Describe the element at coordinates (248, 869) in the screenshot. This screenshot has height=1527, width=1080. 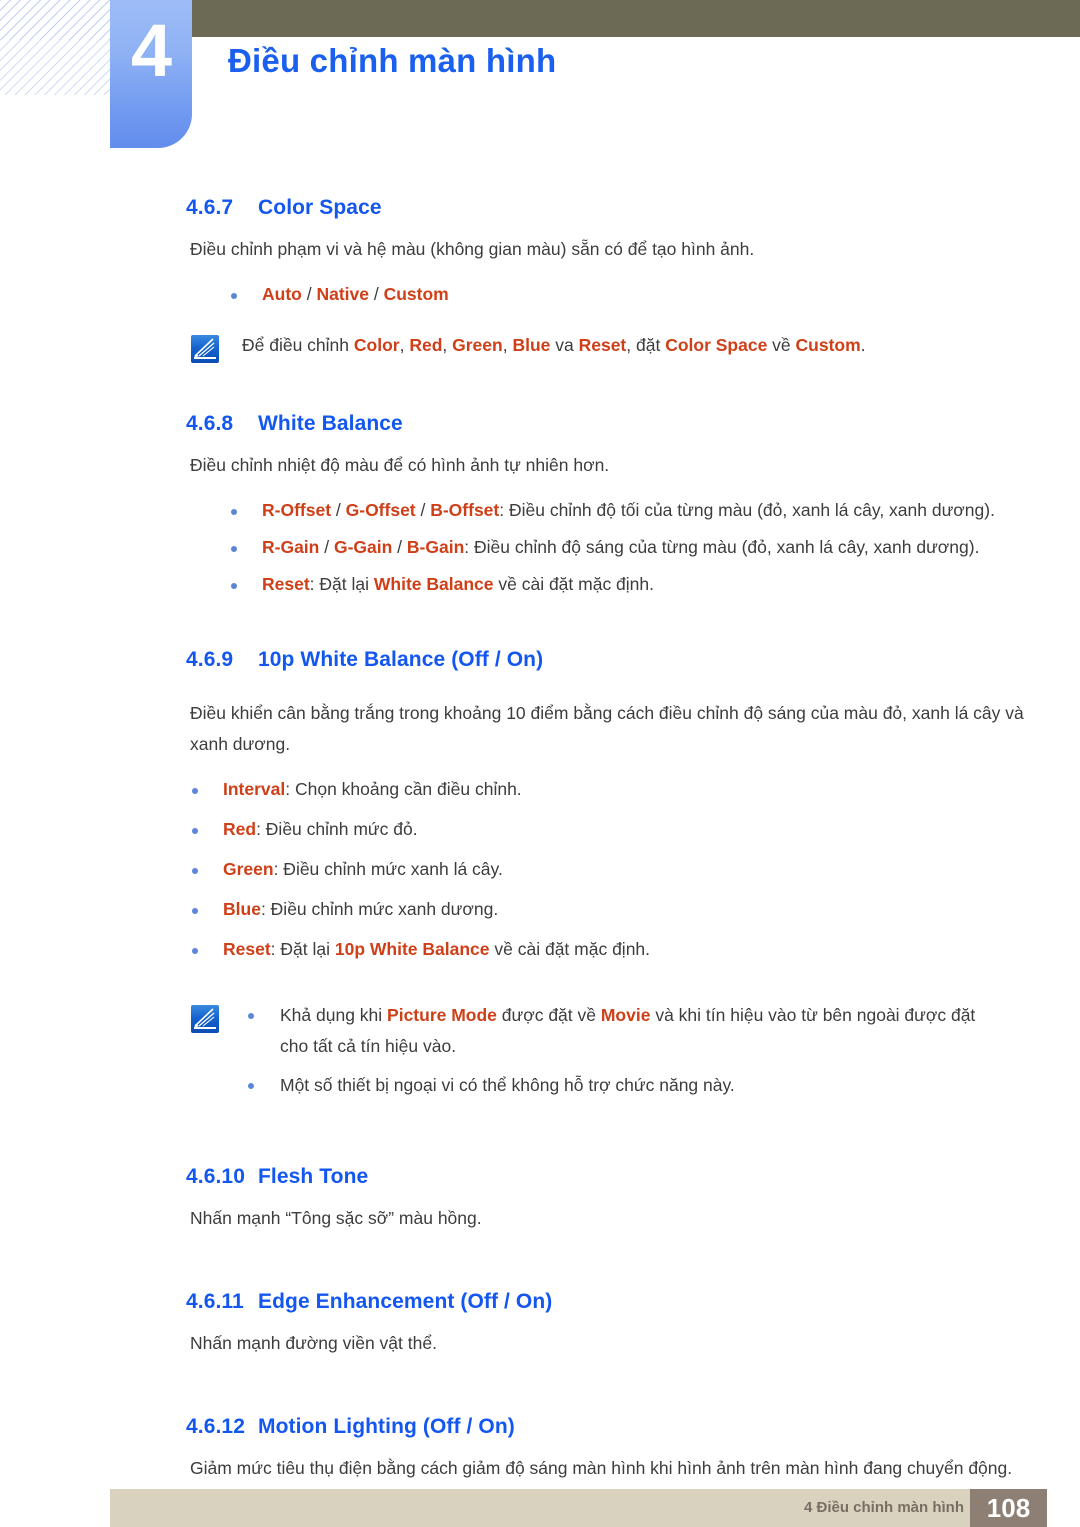
I see `keyword: Green` at that location.